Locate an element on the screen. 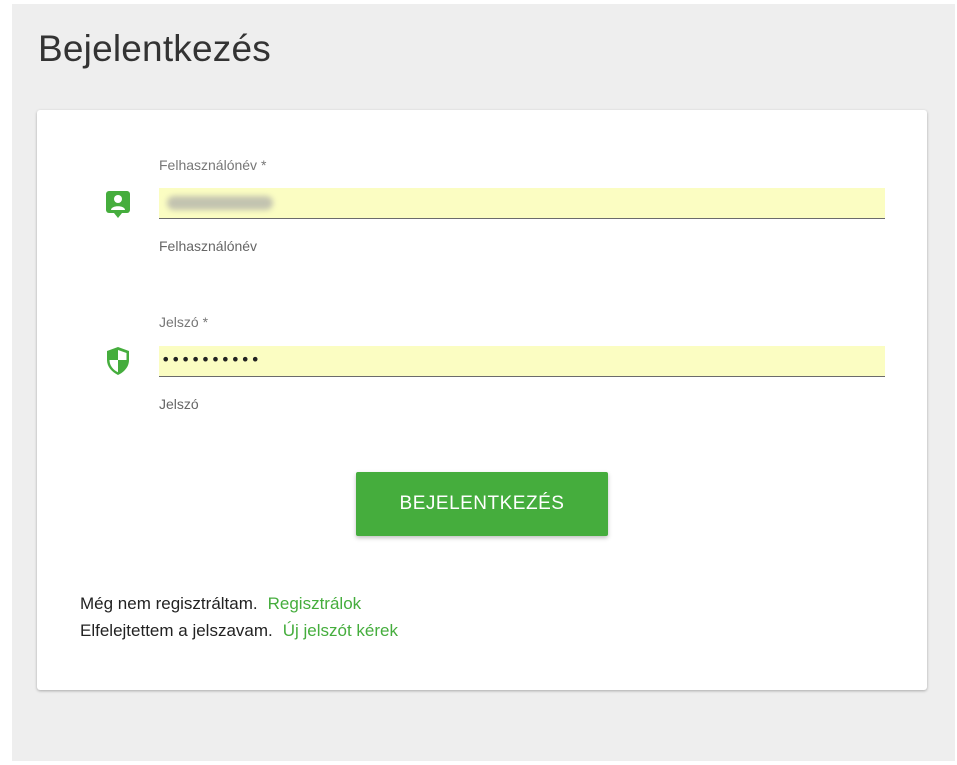  password-label: Jelszó * is located at coordinates (184, 322).